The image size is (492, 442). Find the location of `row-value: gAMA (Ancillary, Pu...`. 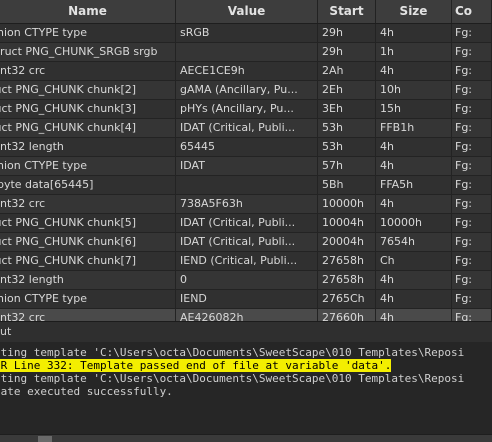

row-value: gAMA (Ancillary, Pu... is located at coordinates (247, 90).